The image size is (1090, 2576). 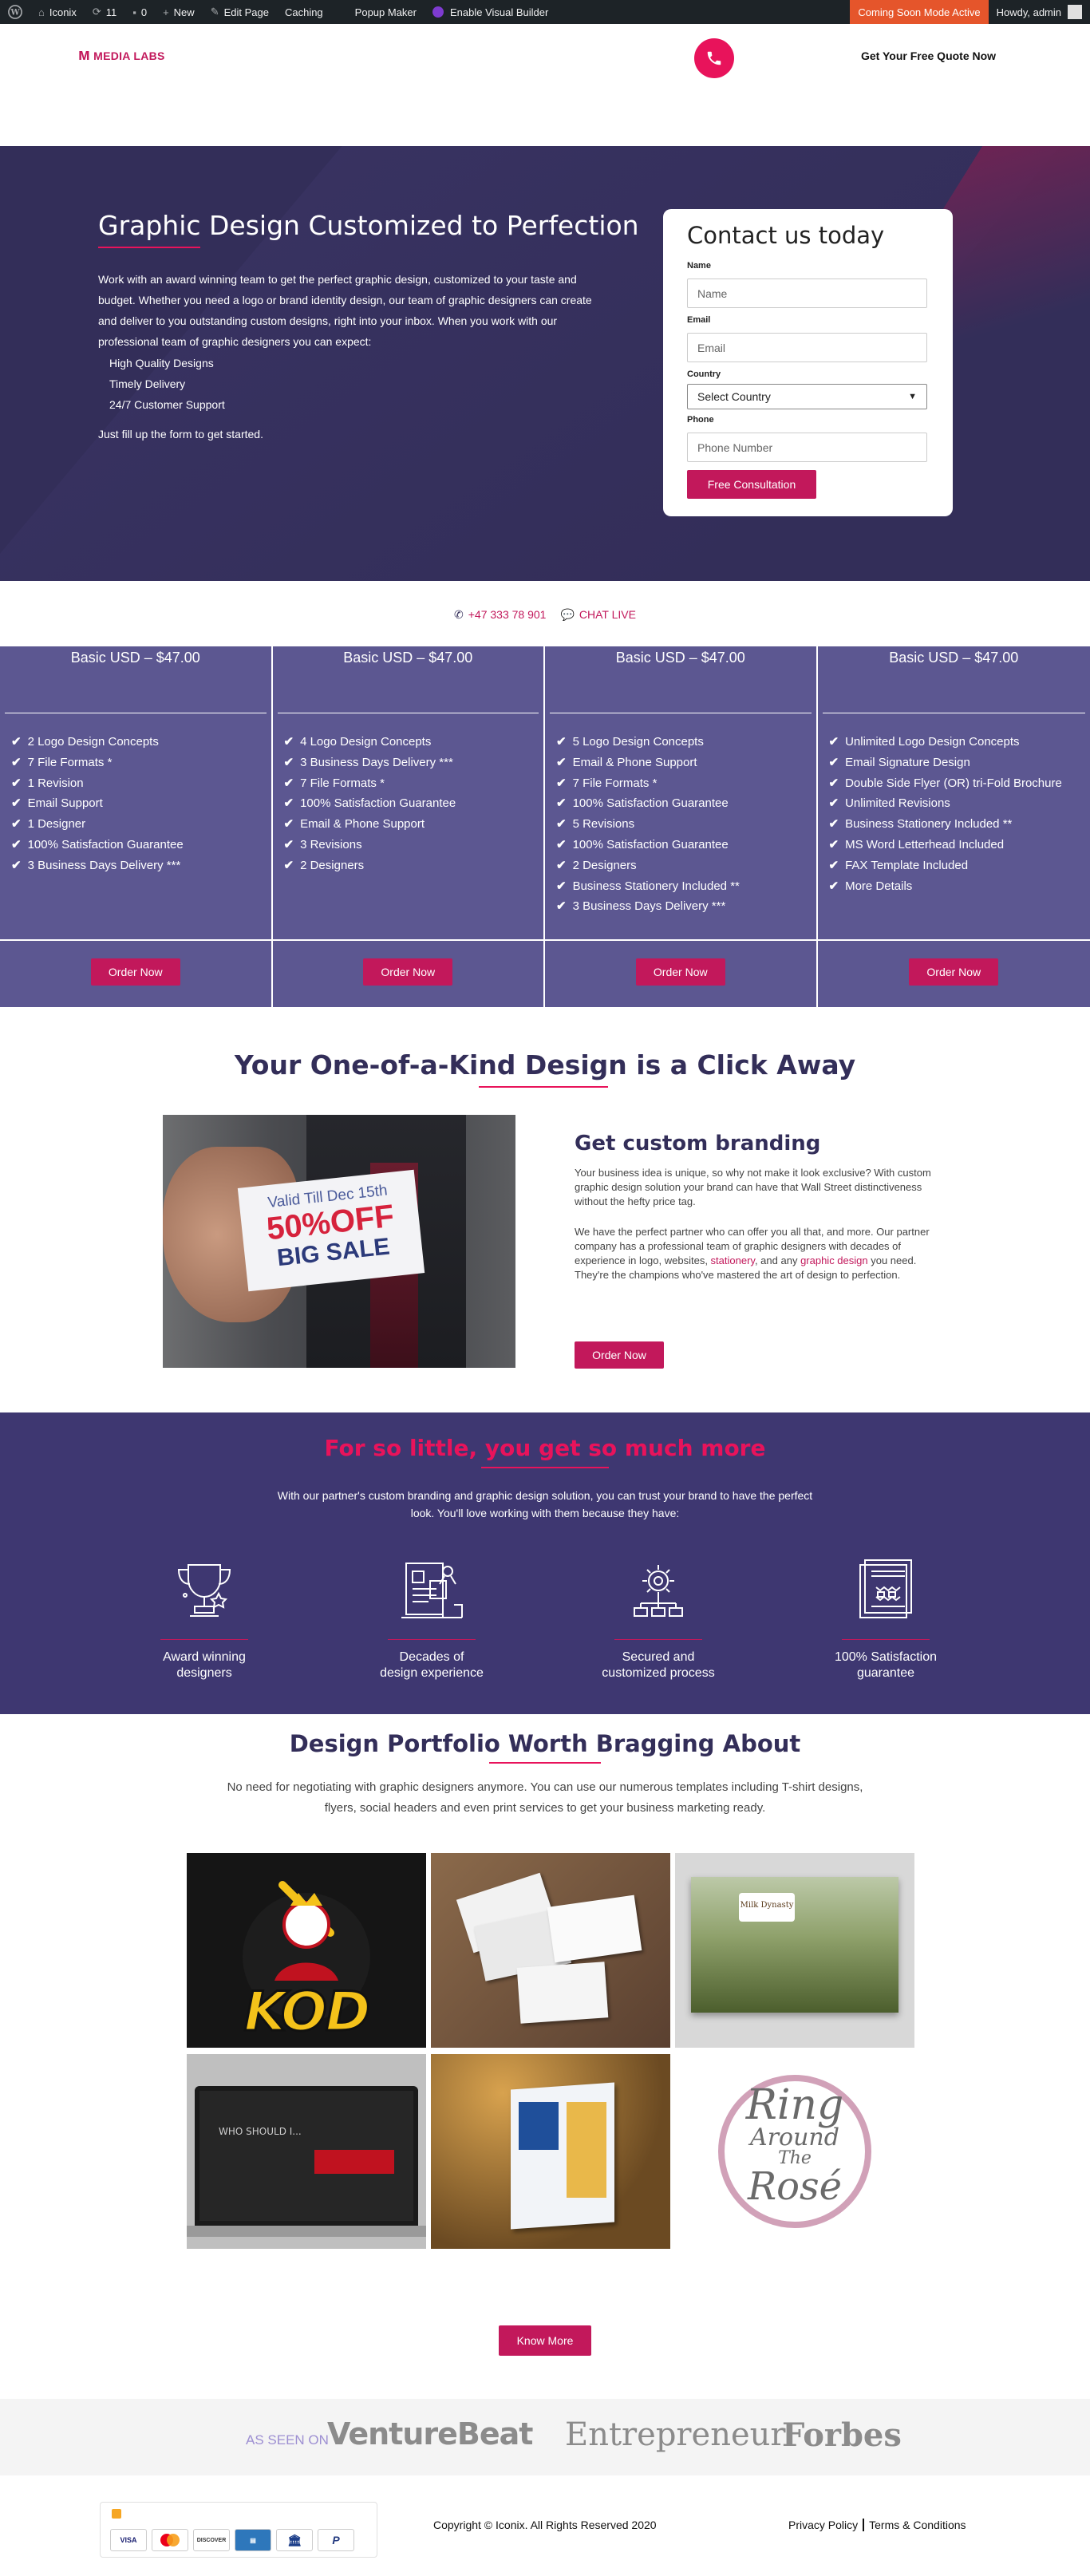 I want to click on chat-live-link: 💬 CHAT LIVE, so click(x=598, y=615).